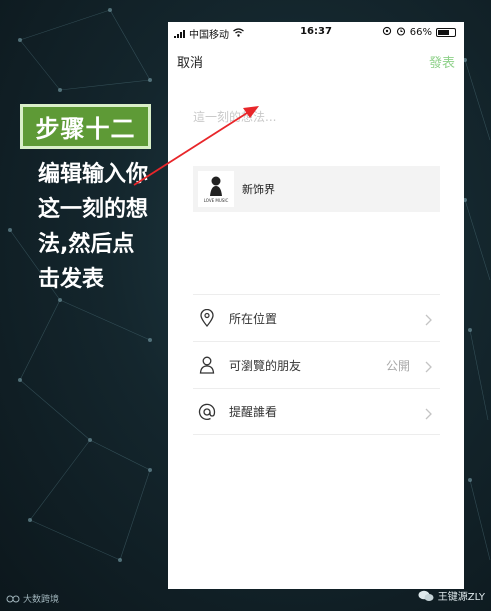 This screenshot has height=611, width=491. What do you see at coordinates (258, 189) in the screenshot?
I see `music-title: 新饰界` at bounding box center [258, 189].